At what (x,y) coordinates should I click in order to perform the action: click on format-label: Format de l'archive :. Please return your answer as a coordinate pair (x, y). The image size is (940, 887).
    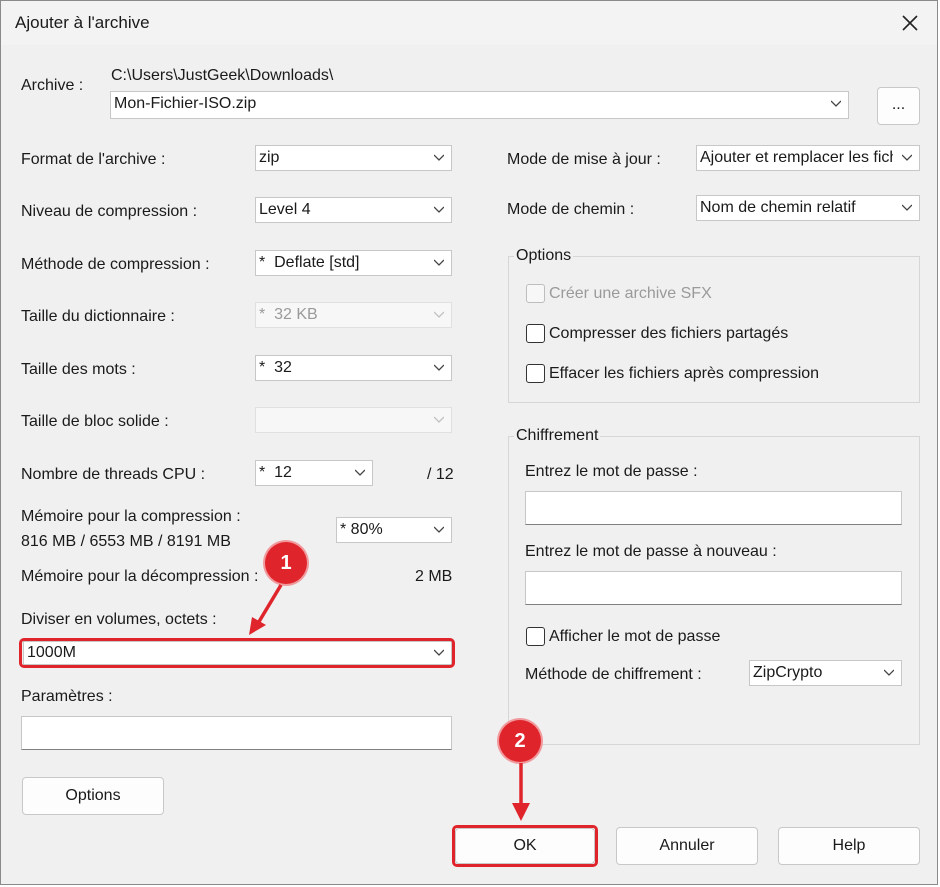
    Looking at the image, I should click on (93, 159).